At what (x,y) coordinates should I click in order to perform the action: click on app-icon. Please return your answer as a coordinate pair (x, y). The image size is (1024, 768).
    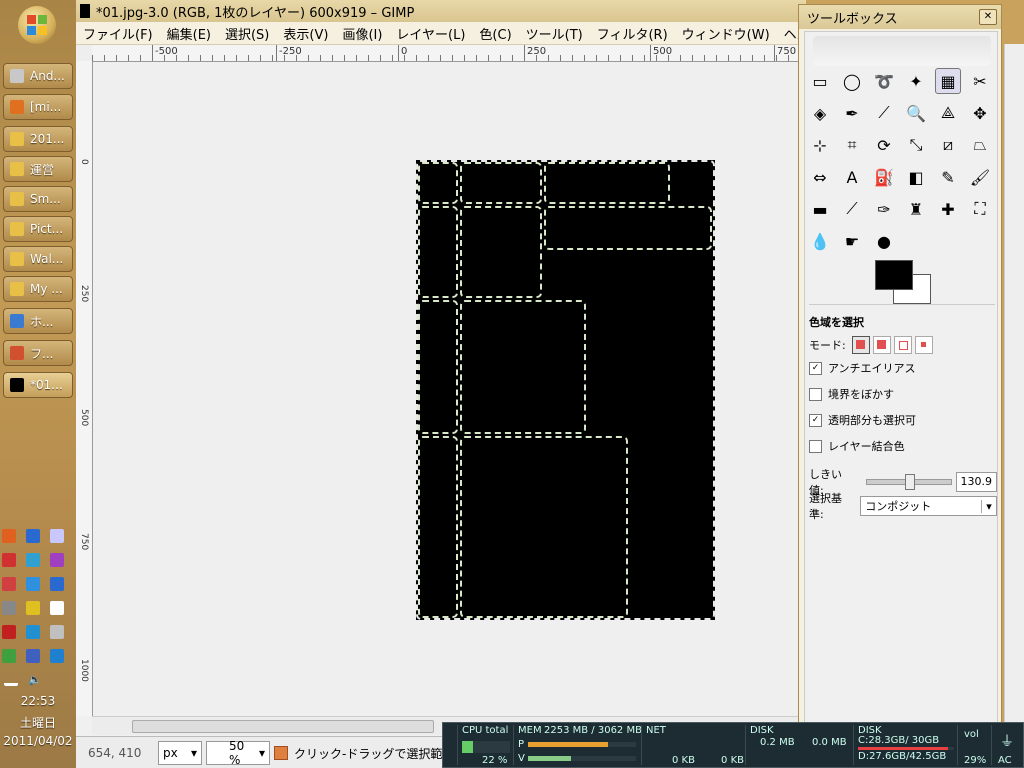
    Looking at the image, I should click on (9, 536).